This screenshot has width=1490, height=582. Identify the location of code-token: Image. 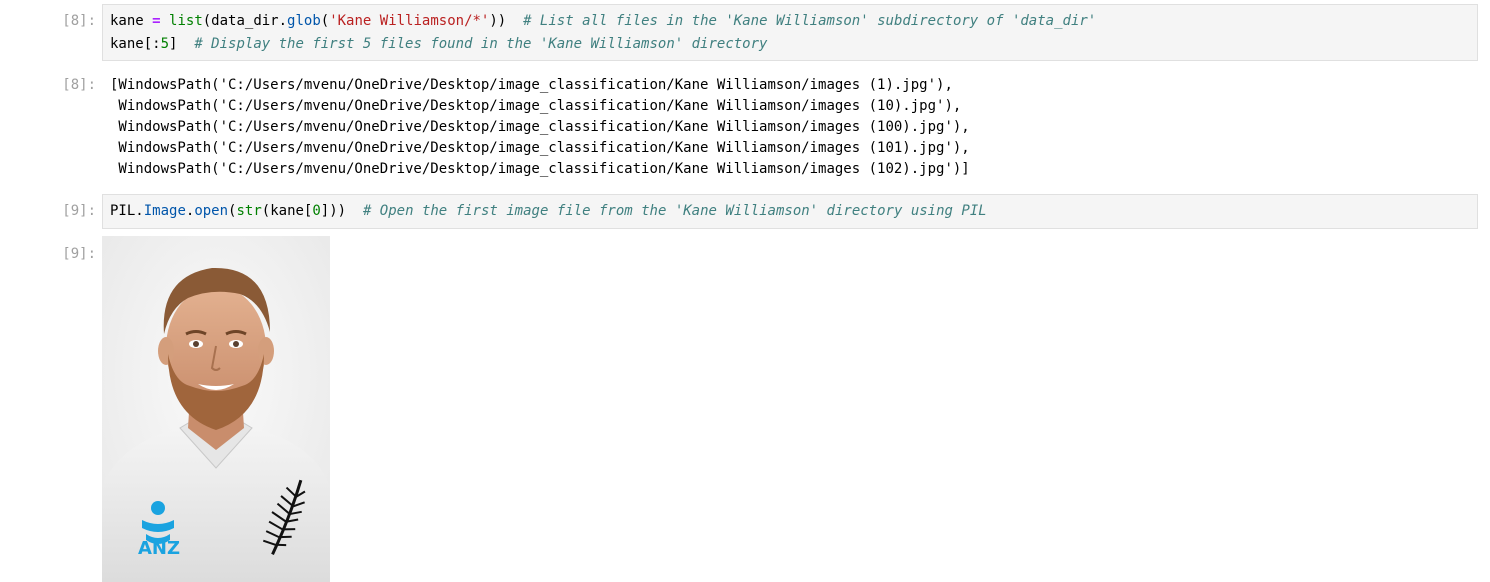
(164, 211).